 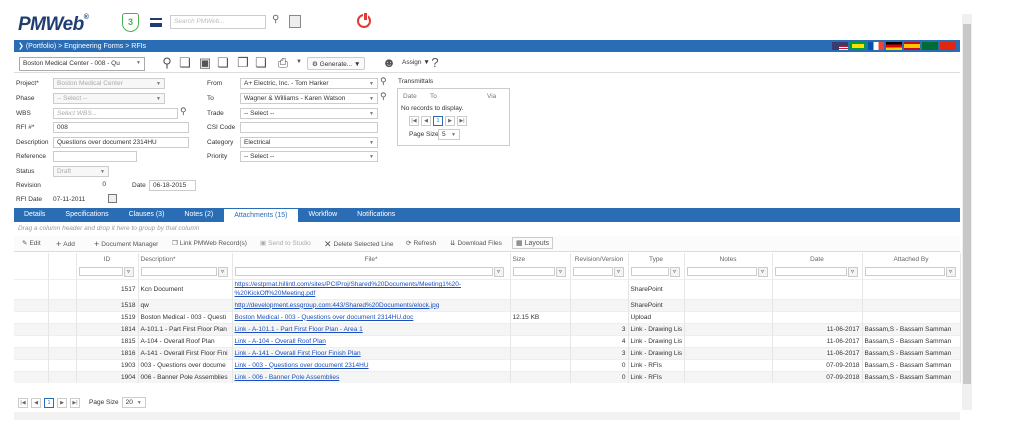 I want to click on column-header-revision: Revision/Version, so click(x=599, y=259).